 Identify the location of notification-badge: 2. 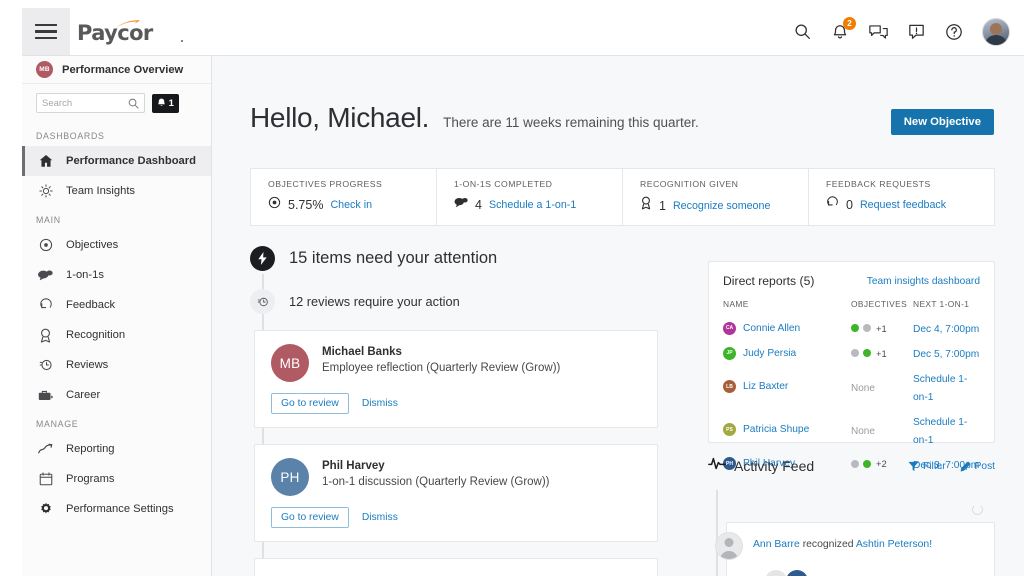
(849, 23).